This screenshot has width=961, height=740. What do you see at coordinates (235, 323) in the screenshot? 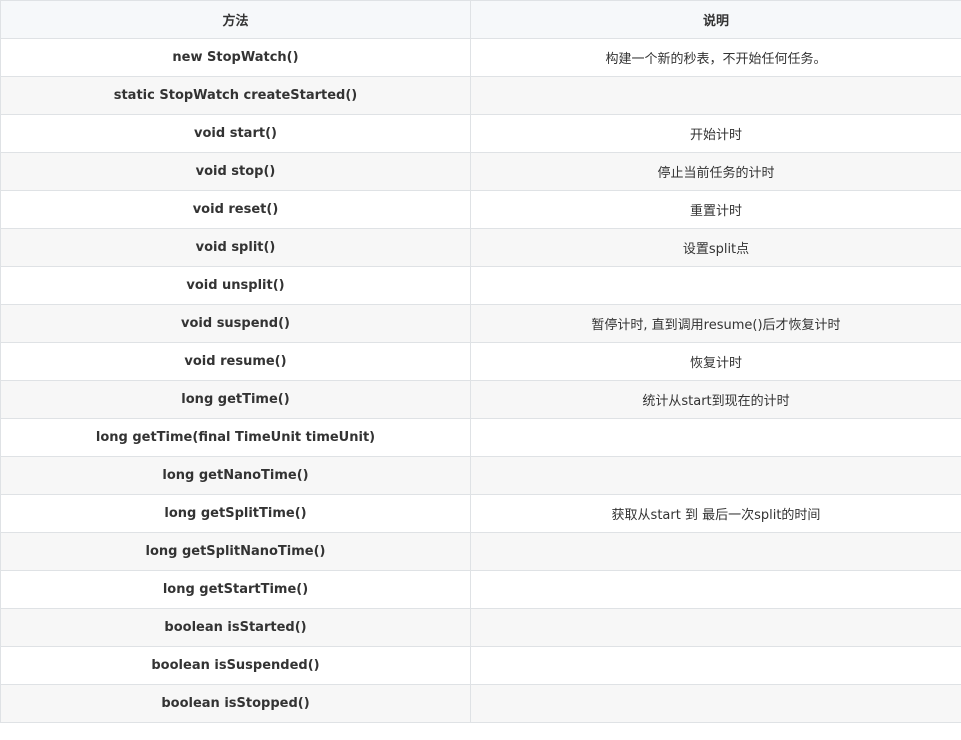
I see `method-cell: void suspend()` at bounding box center [235, 323].